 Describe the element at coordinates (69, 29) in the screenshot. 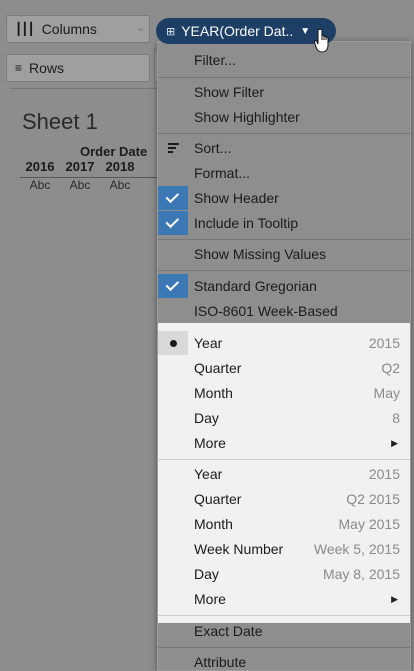

I see `columns-label: Columns` at that location.